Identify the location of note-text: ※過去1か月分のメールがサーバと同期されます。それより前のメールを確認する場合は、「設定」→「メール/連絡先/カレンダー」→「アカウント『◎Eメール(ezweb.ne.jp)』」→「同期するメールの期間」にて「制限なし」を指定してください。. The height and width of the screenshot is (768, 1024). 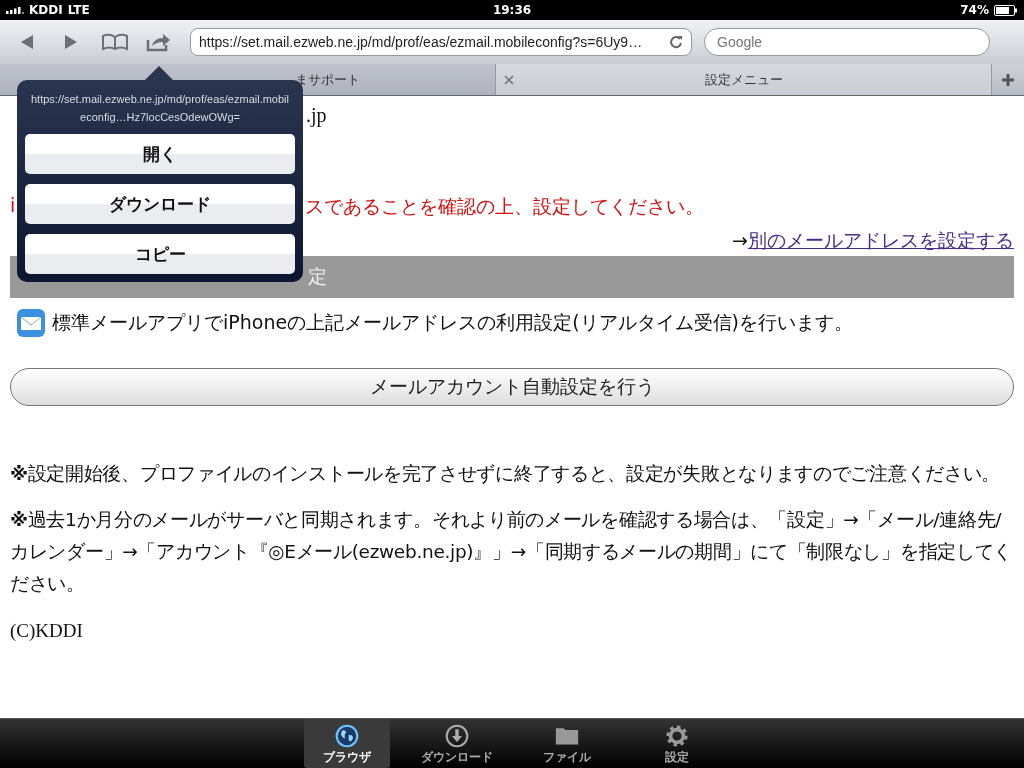
(512, 552).